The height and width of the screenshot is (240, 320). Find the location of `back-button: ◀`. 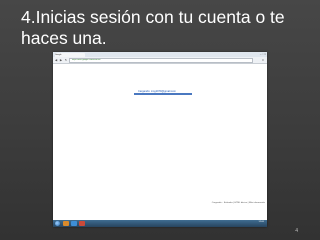

back-button: ◀ is located at coordinates (56, 60).